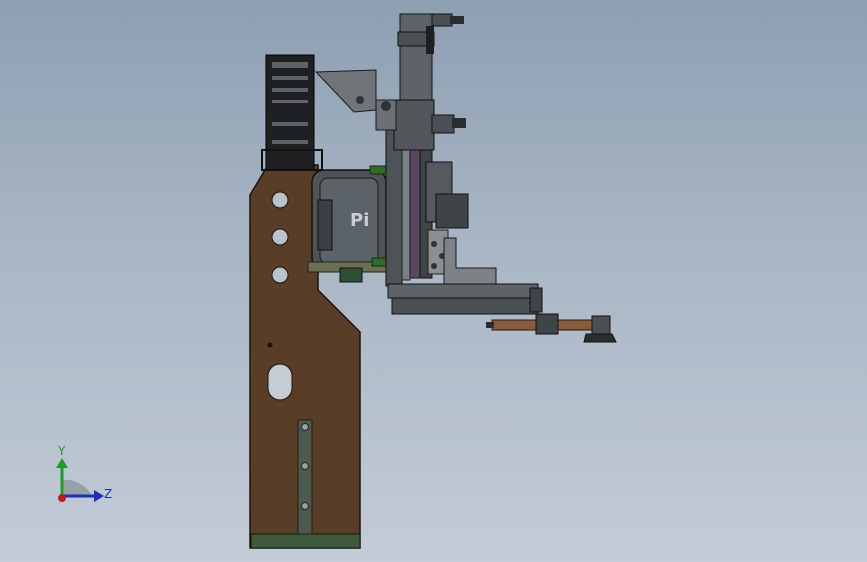 The width and height of the screenshot is (867, 562). Describe the element at coordinates (62, 498) in the screenshot. I see `x-axis-dot` at that location.